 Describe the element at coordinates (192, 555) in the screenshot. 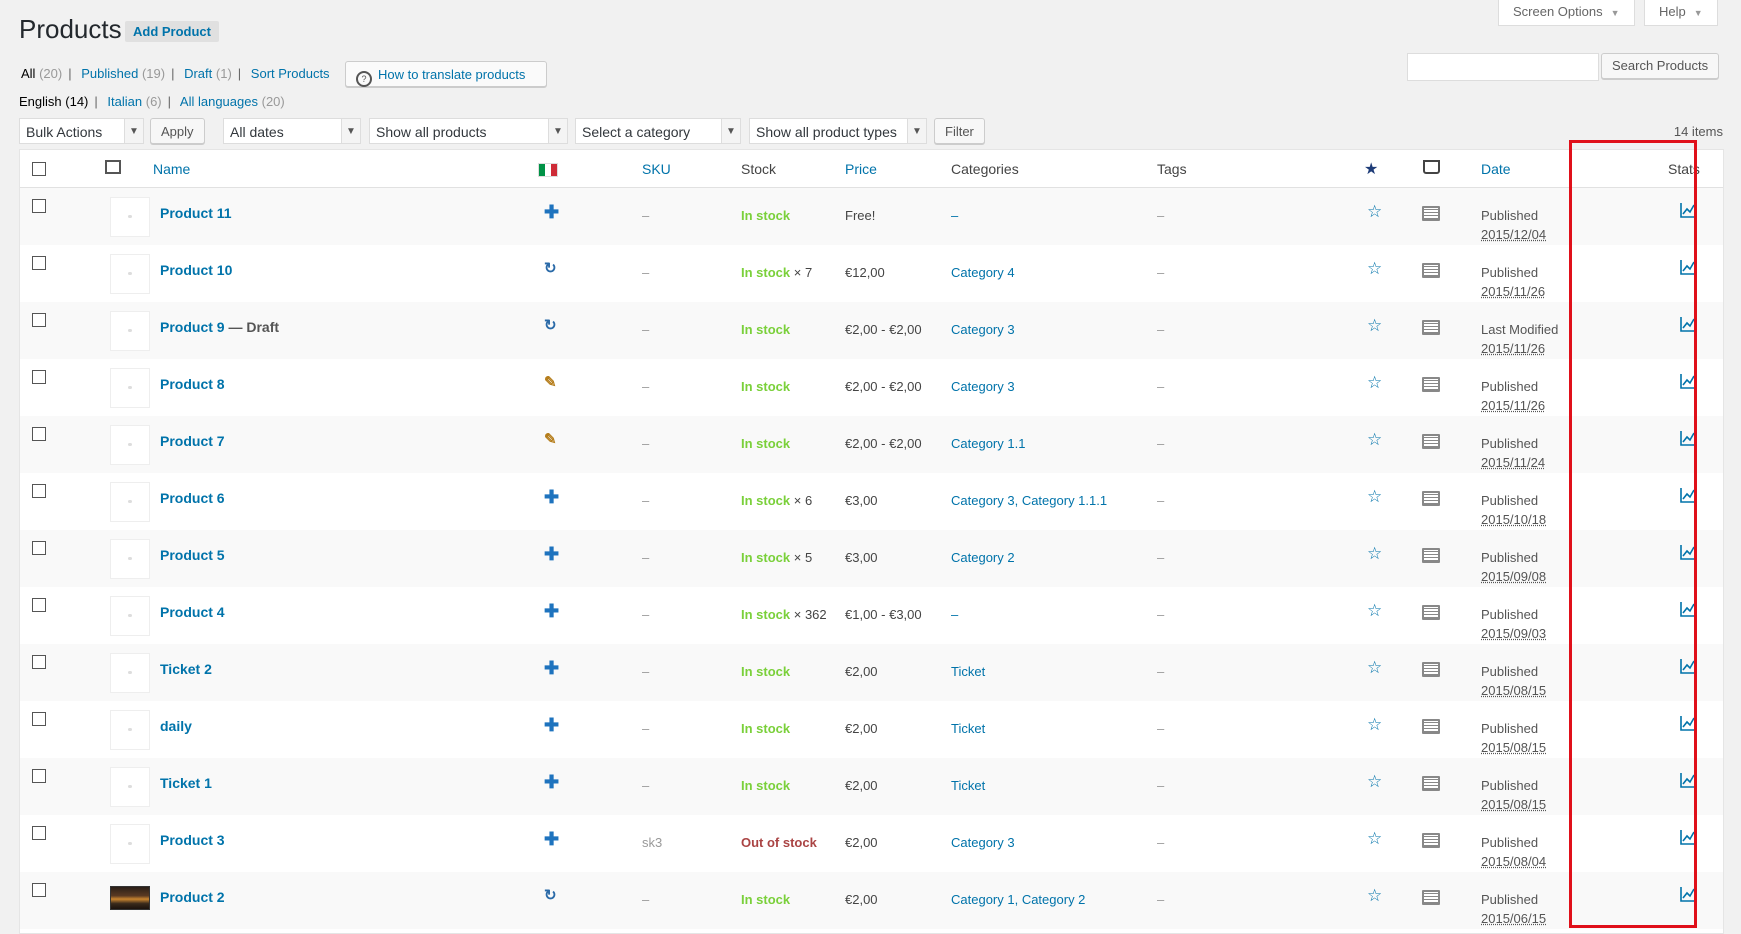

I see `product-name-link: Product 5` at that location.